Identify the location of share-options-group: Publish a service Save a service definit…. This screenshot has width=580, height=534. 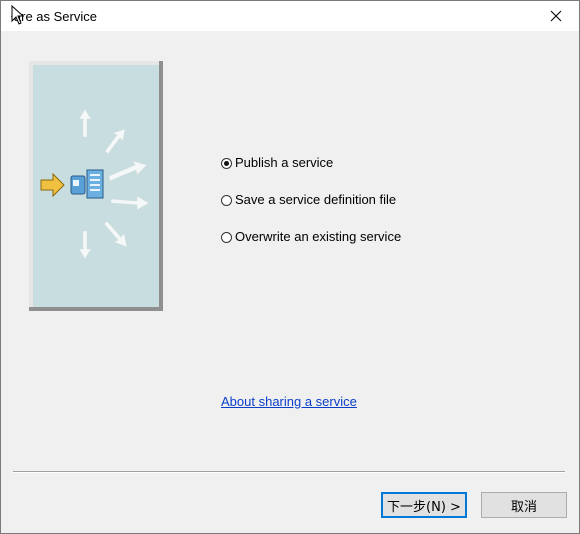
(311, 210).